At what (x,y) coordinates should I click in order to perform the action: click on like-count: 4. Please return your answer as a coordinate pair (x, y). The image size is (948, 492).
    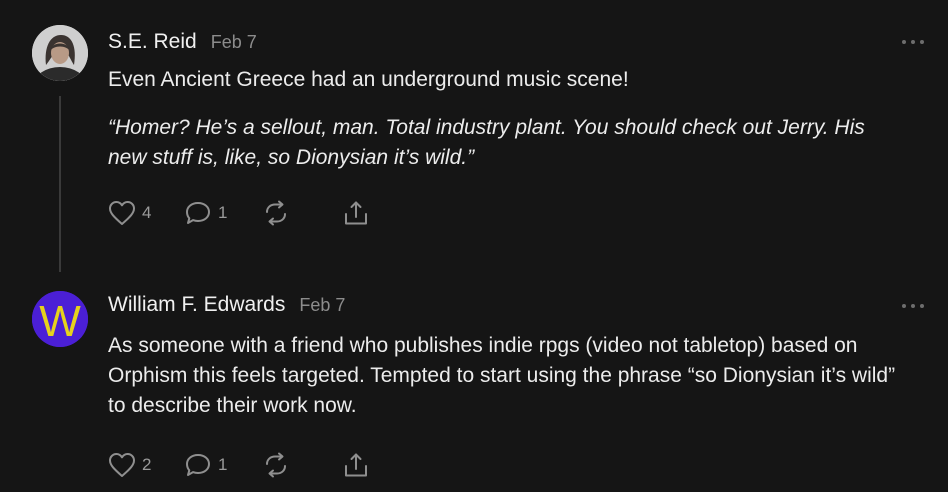
    Looking at the image, I should click on (147, 212).